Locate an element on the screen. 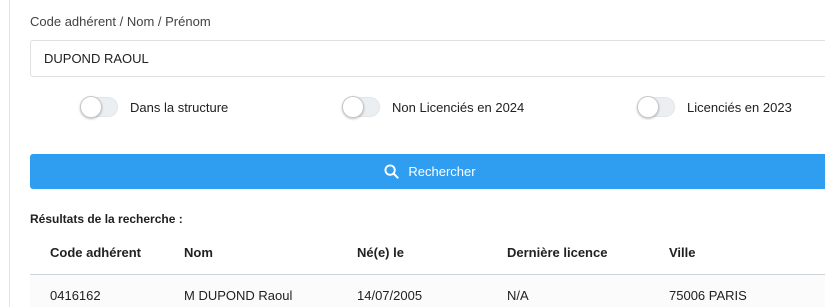  toggle-label: Non Licenciés en 2024 is located at coordinates (458, 107).